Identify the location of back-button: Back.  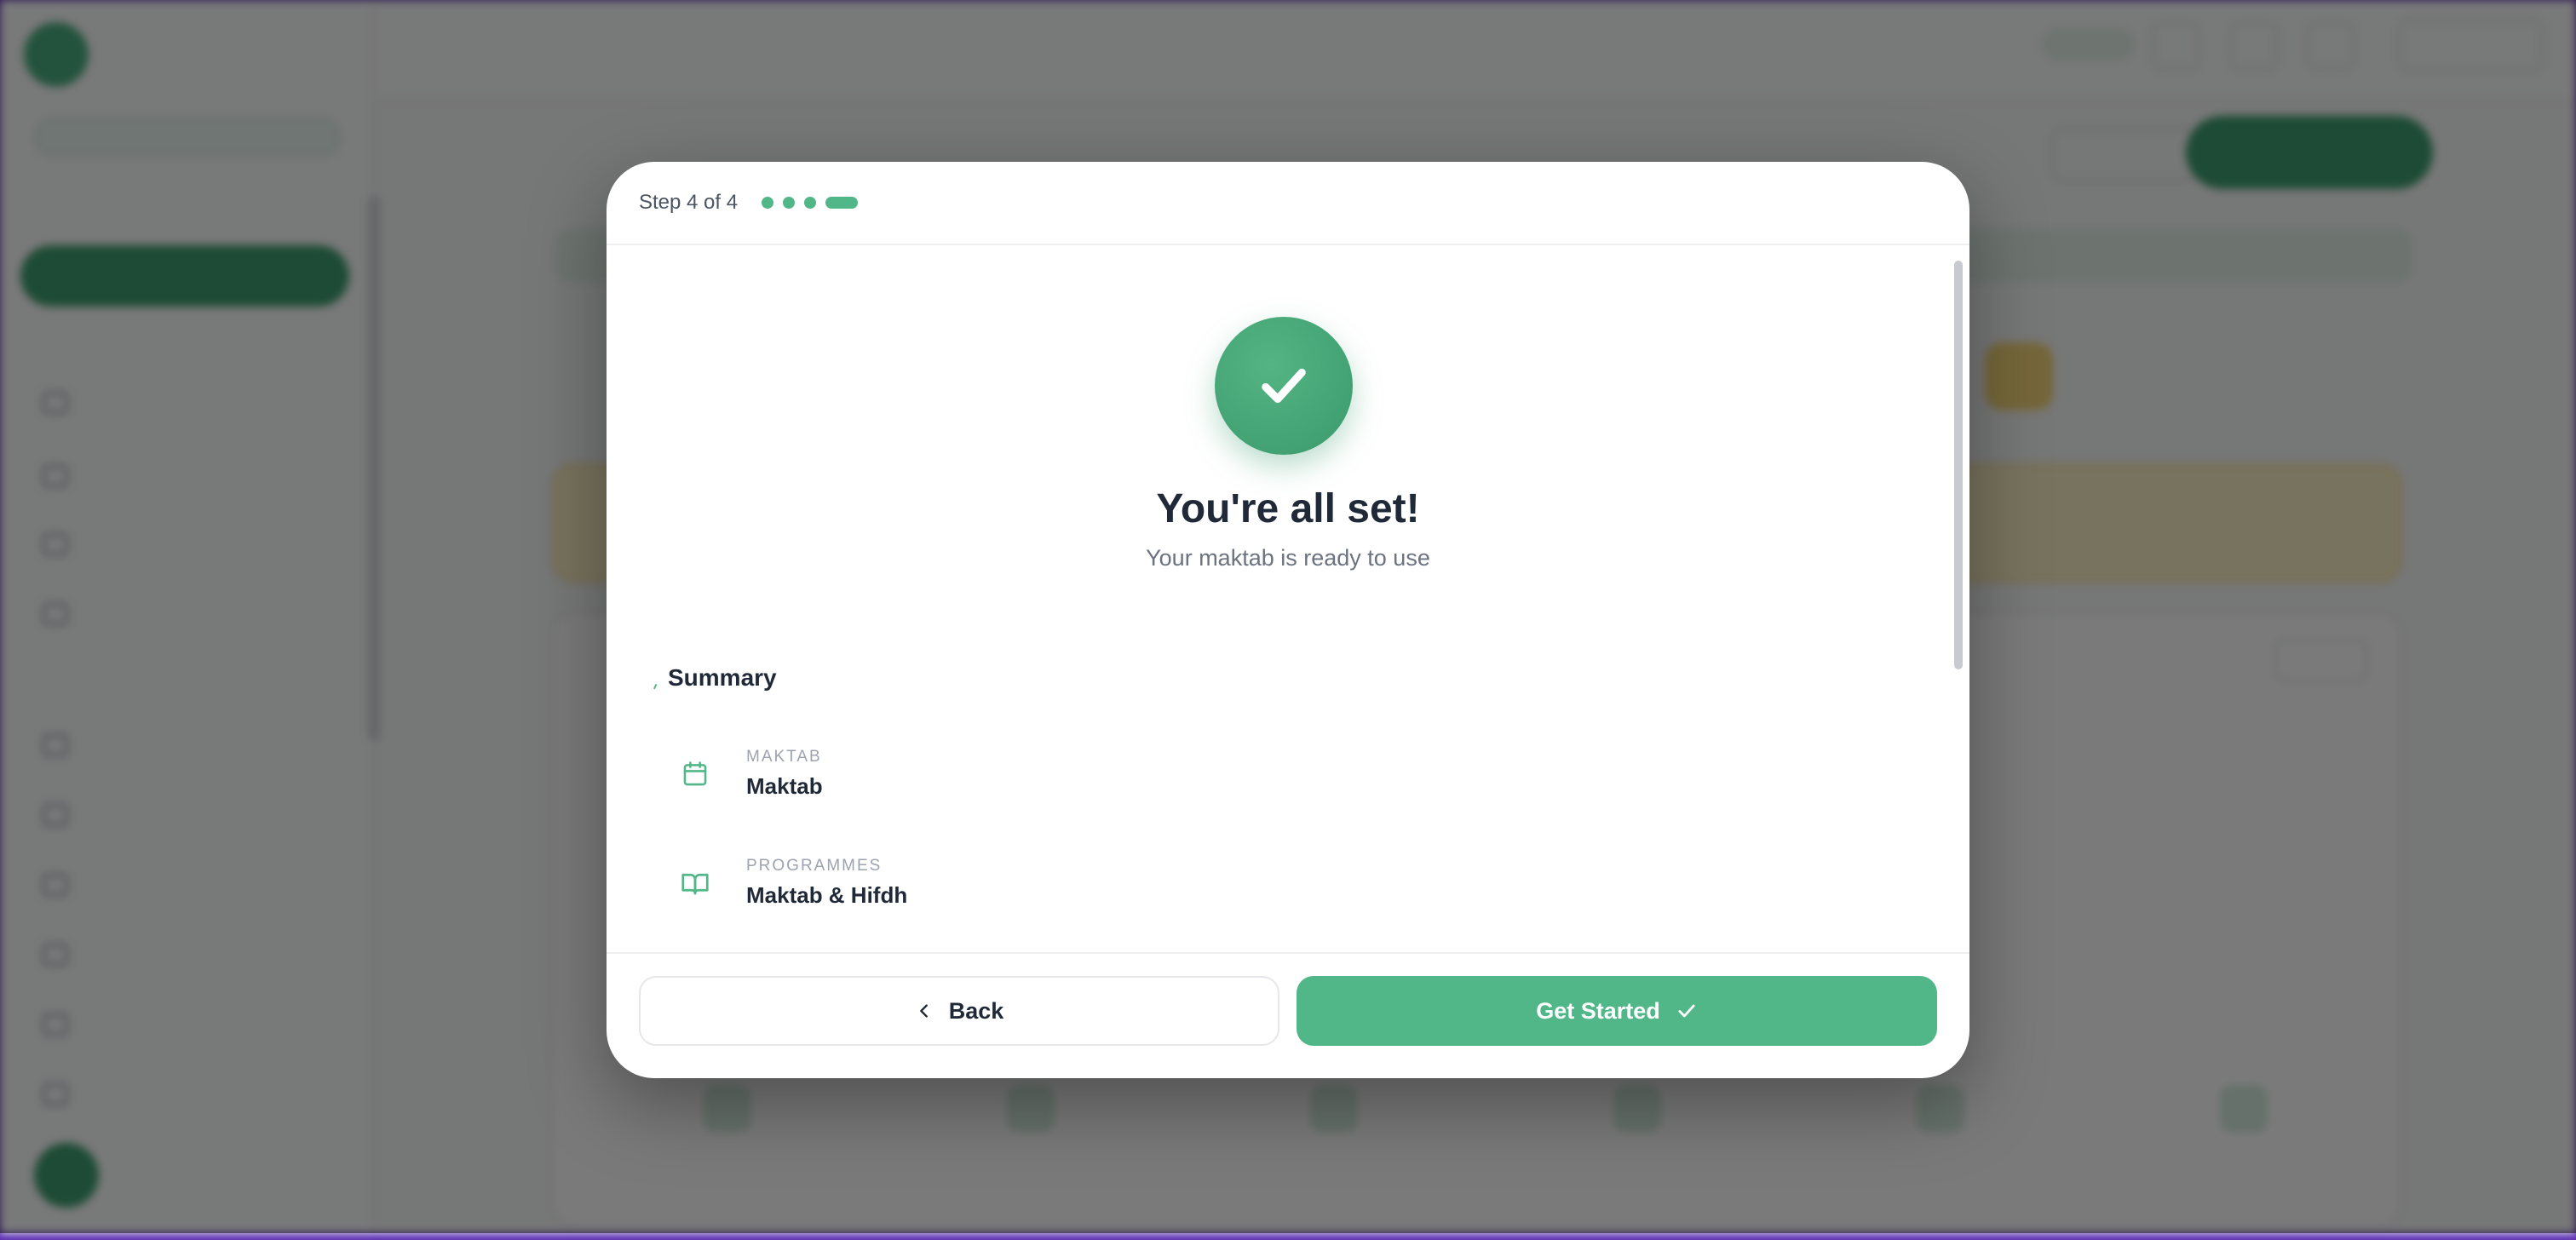
(959, 1011).